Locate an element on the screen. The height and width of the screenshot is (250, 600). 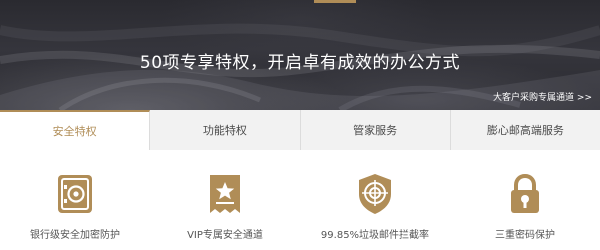
vip-channel-icon is located at coordinates (225, 194).